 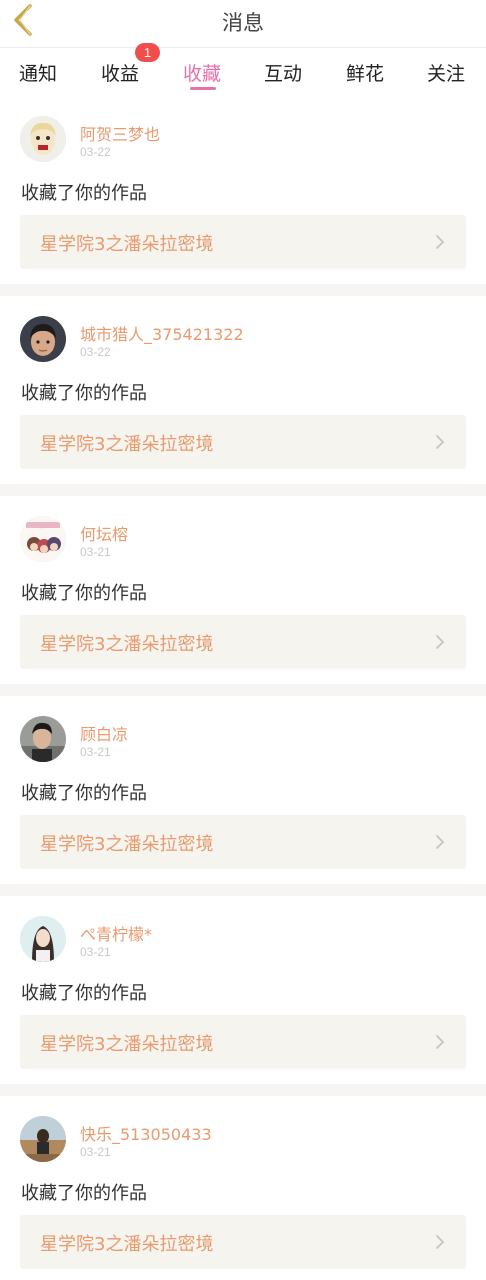 What do you see at coordinates (365, 72) in the screenshot?
I see `tab-flowers: 鲜花` at bounding box center [365, 72].